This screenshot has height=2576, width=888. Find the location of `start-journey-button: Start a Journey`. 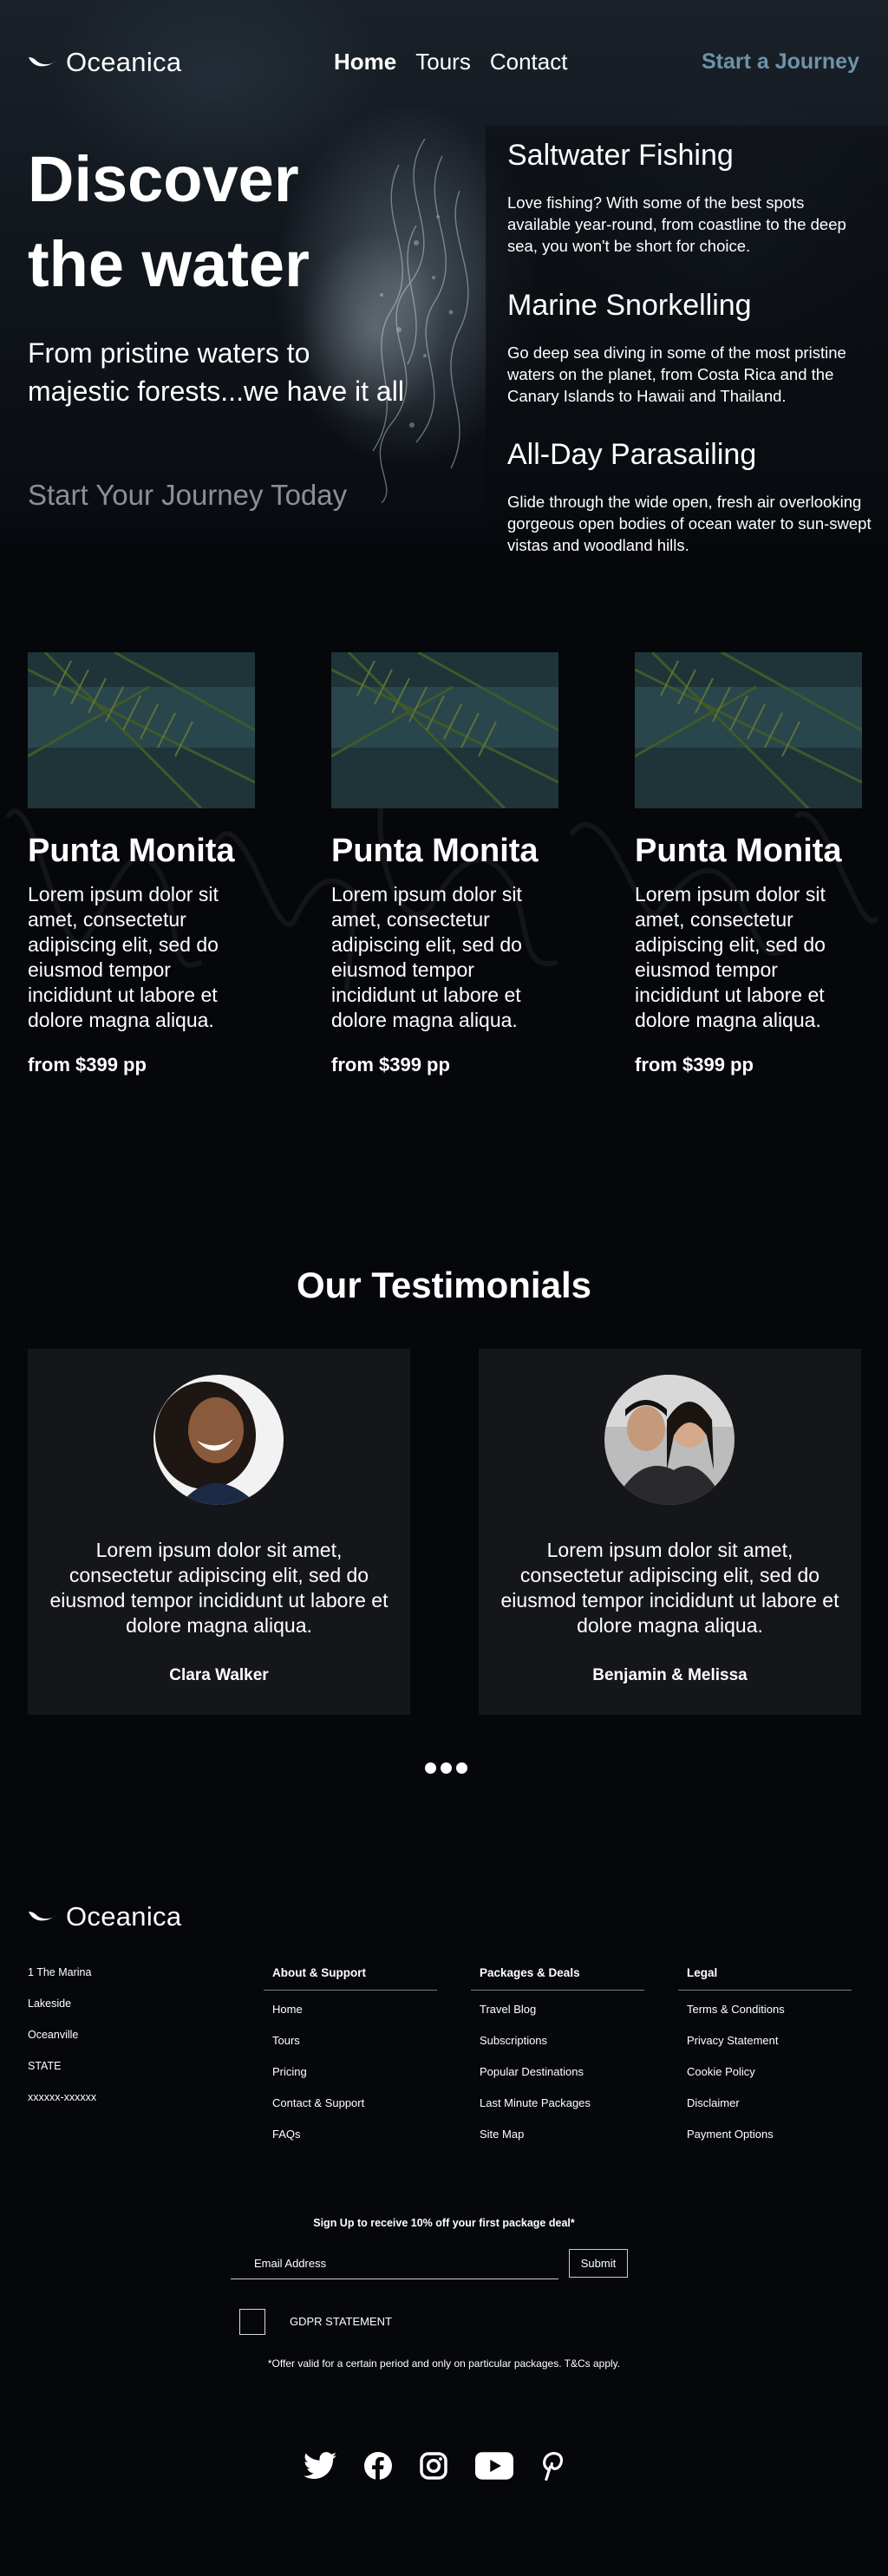

start-journey-button: Start a Journey is located at coordinates (780, 62).